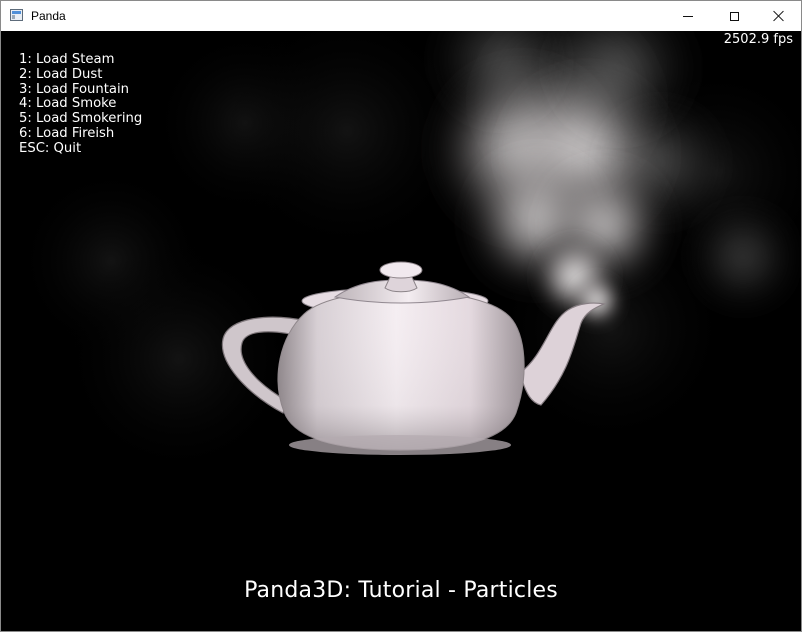 The width and height of the screenshot is (802, 632). I want to click on instruction-load-steam: 1: Load Steam, so click(67, 59).